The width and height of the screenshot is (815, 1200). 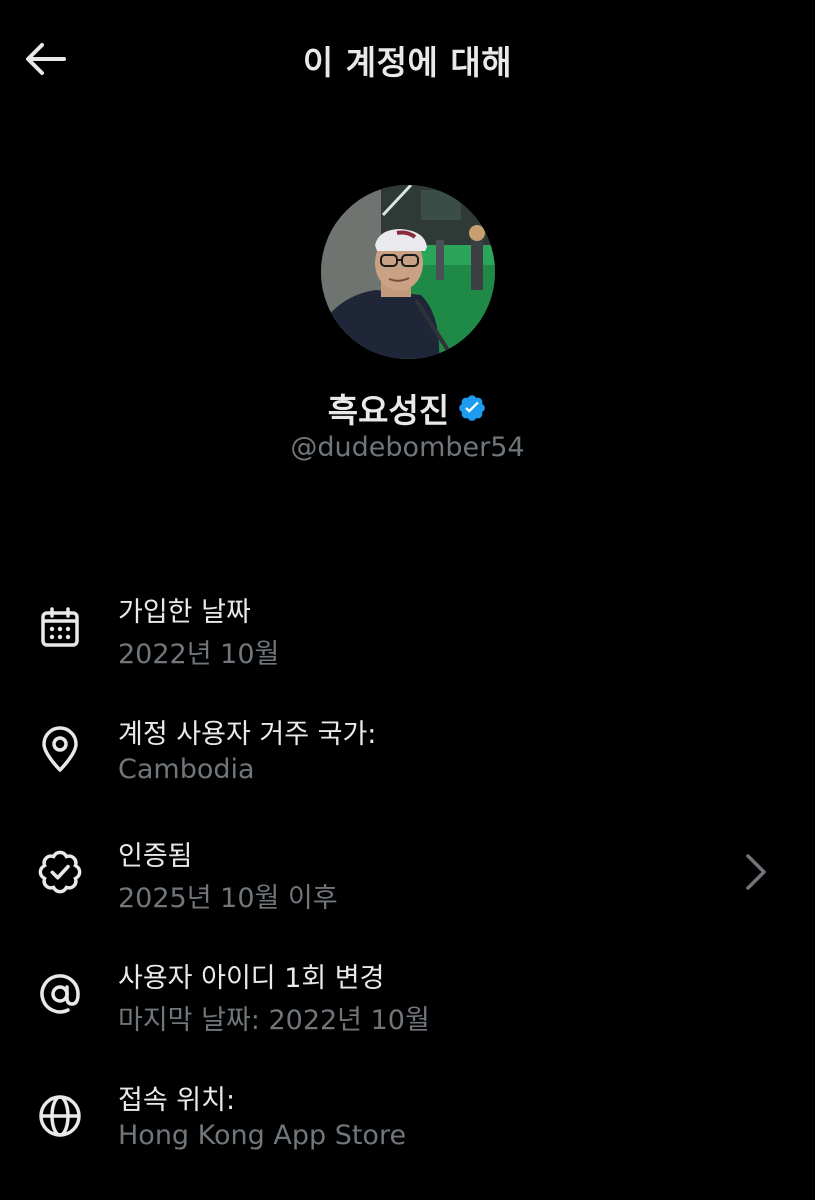 What do you see at coordinates (388, 410) in the screenshot?
I see `display-name: 흑요성진` at bounding box center [388, 410].